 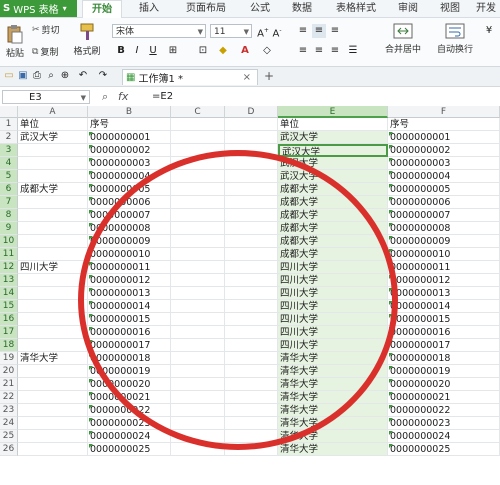 I want to click on cell-f2: 0000000001, so click(x=444, y=137).